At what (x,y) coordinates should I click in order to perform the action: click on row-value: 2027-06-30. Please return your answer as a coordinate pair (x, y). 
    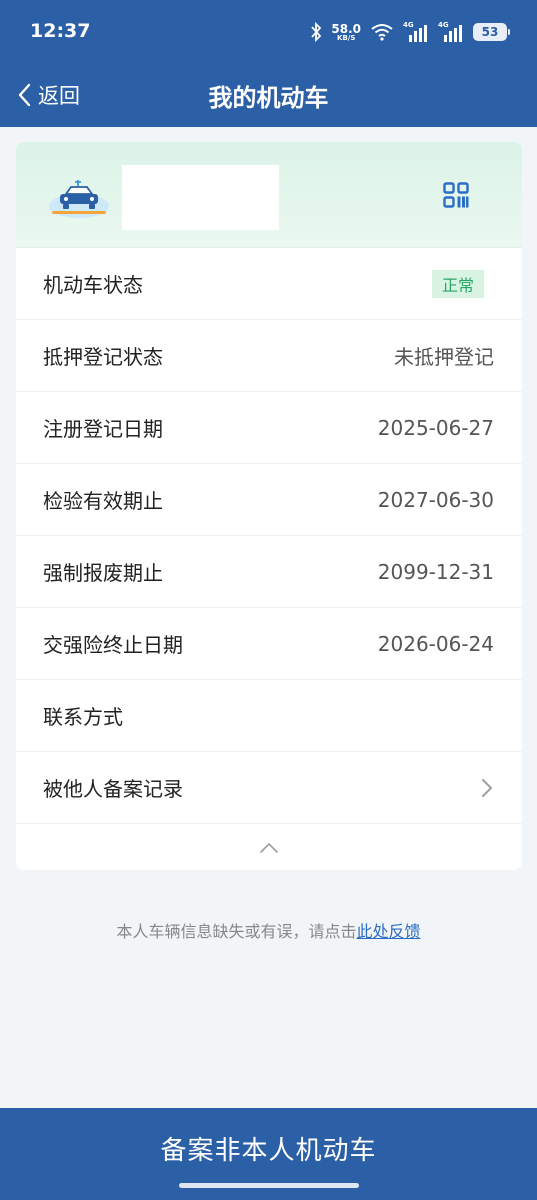
    Looking at the image, I should click on (435, 499).